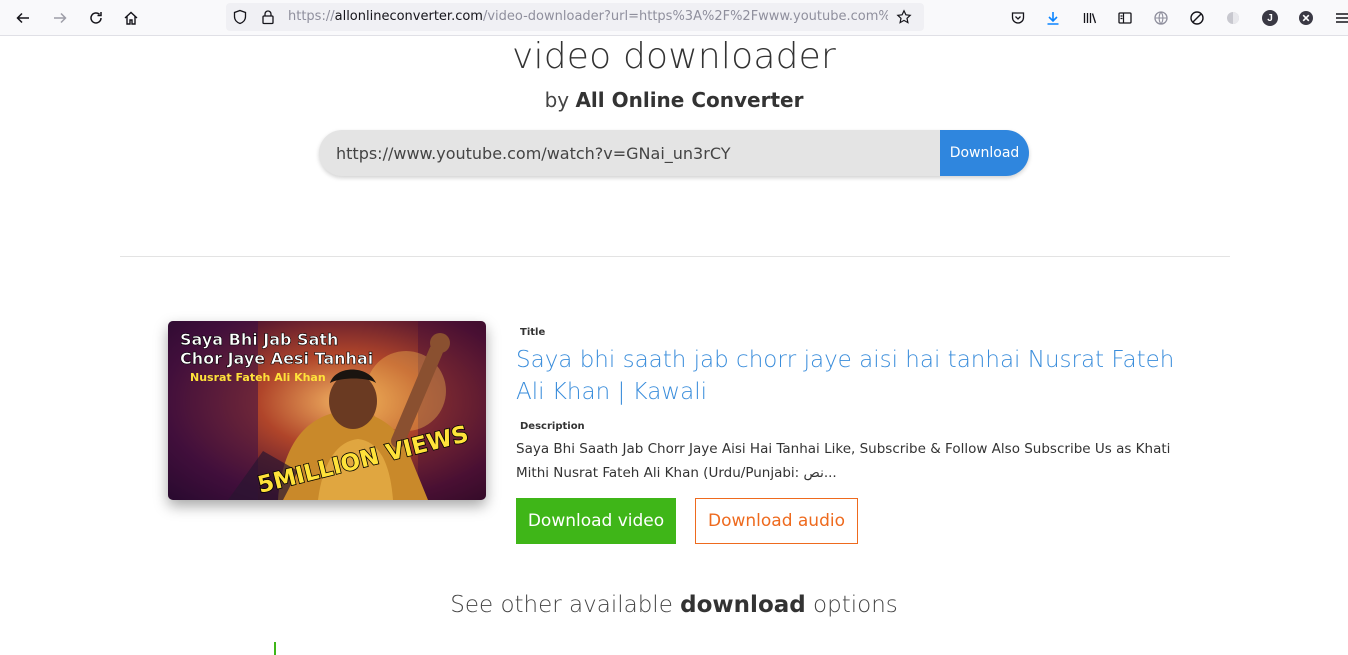  What do you see at coordinates (629, 153) in the screenshot?
I see `video-url-input` at bounding box center [629, 153].